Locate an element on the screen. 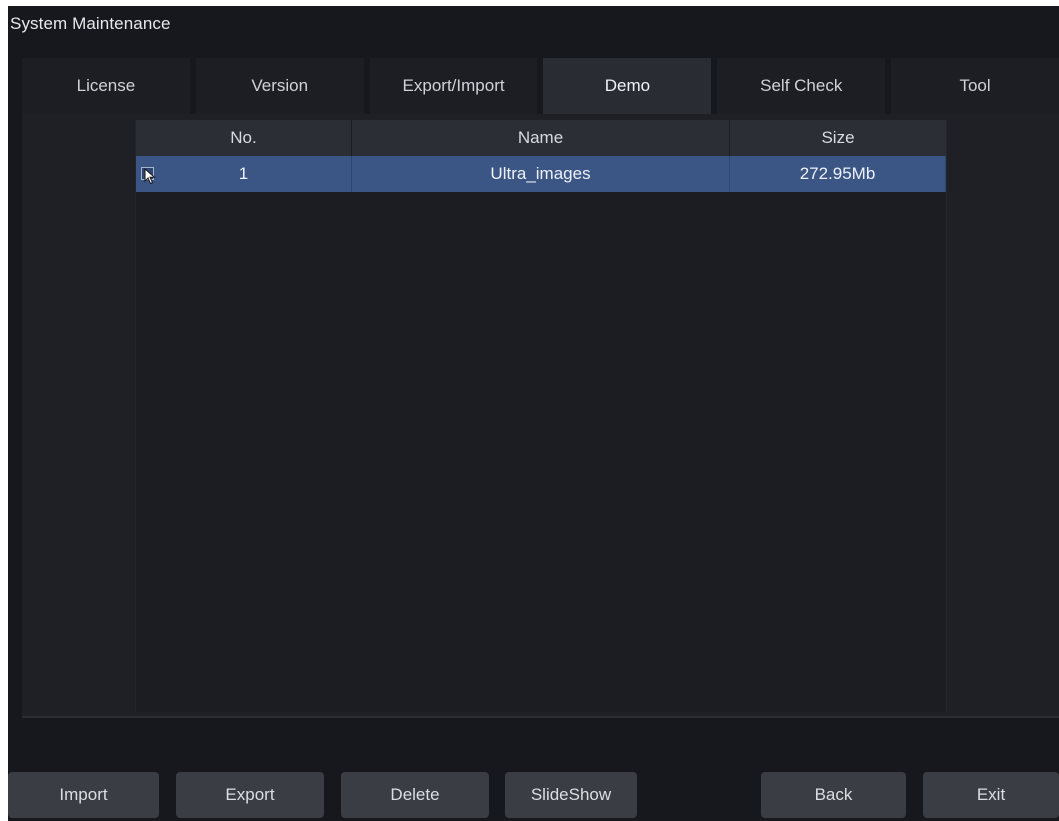 The image size is (1059, 821). delete-button: Delete is located at coordinates (415, 795).